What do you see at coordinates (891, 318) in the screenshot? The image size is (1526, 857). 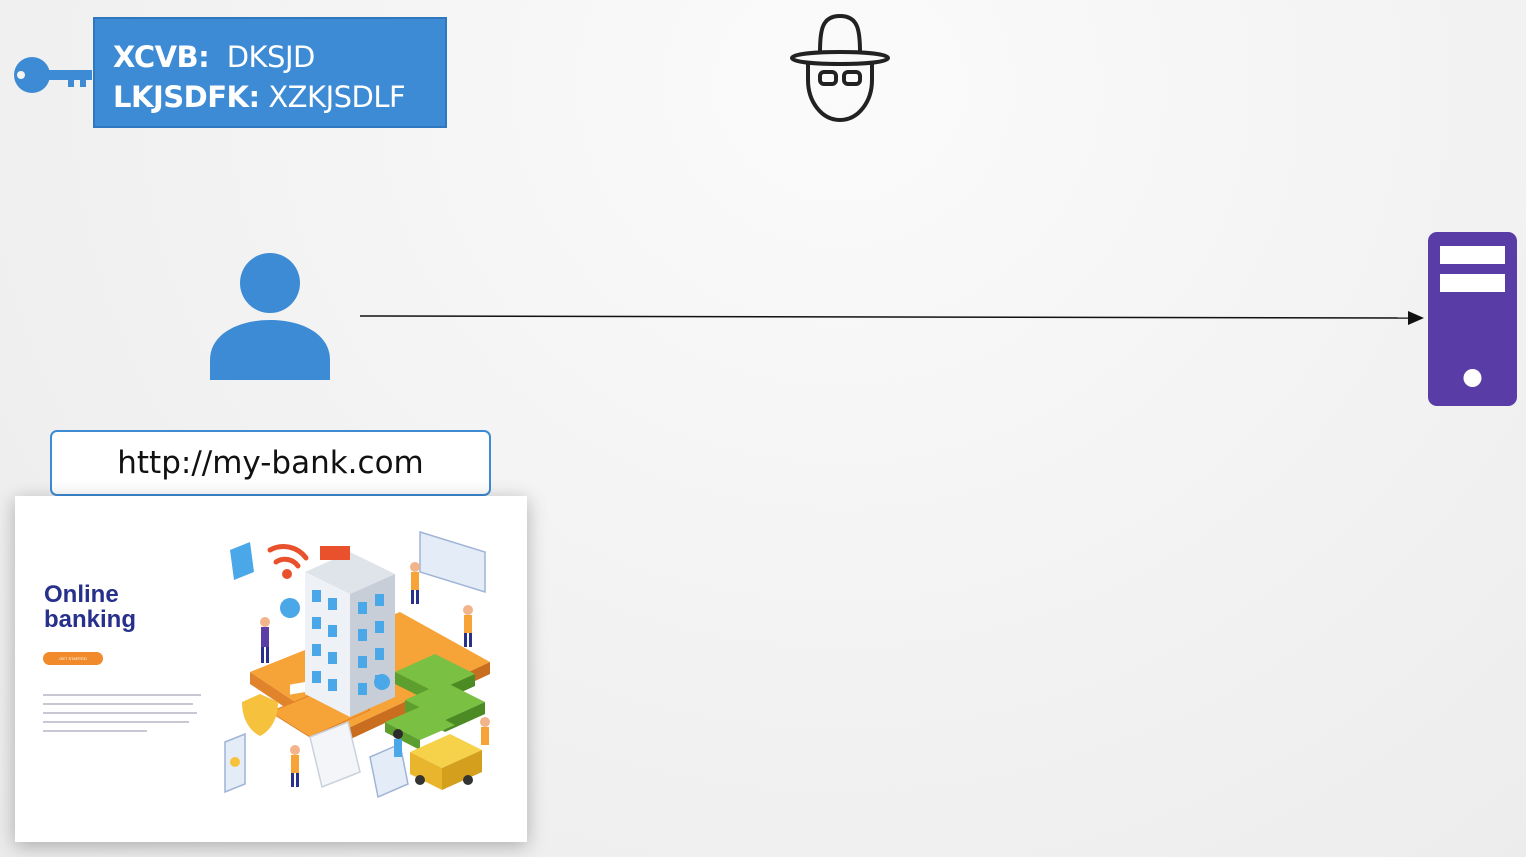 I see `connection-arrow` at bounding box center [891, 318].